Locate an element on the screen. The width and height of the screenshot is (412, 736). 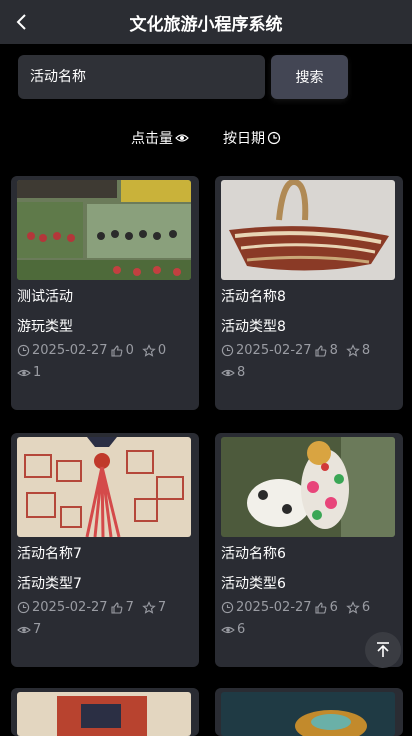
activity-card: 测试活动 游玩类型 2025-02-27 0 0 1 is located at coordinates (105, 293).